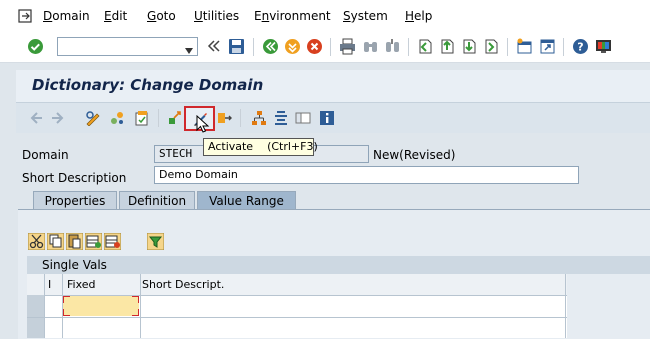  What do you see at coordinates (327, 118) in the screenshot?
I see `info-icon` at bounding box center [327, 118].